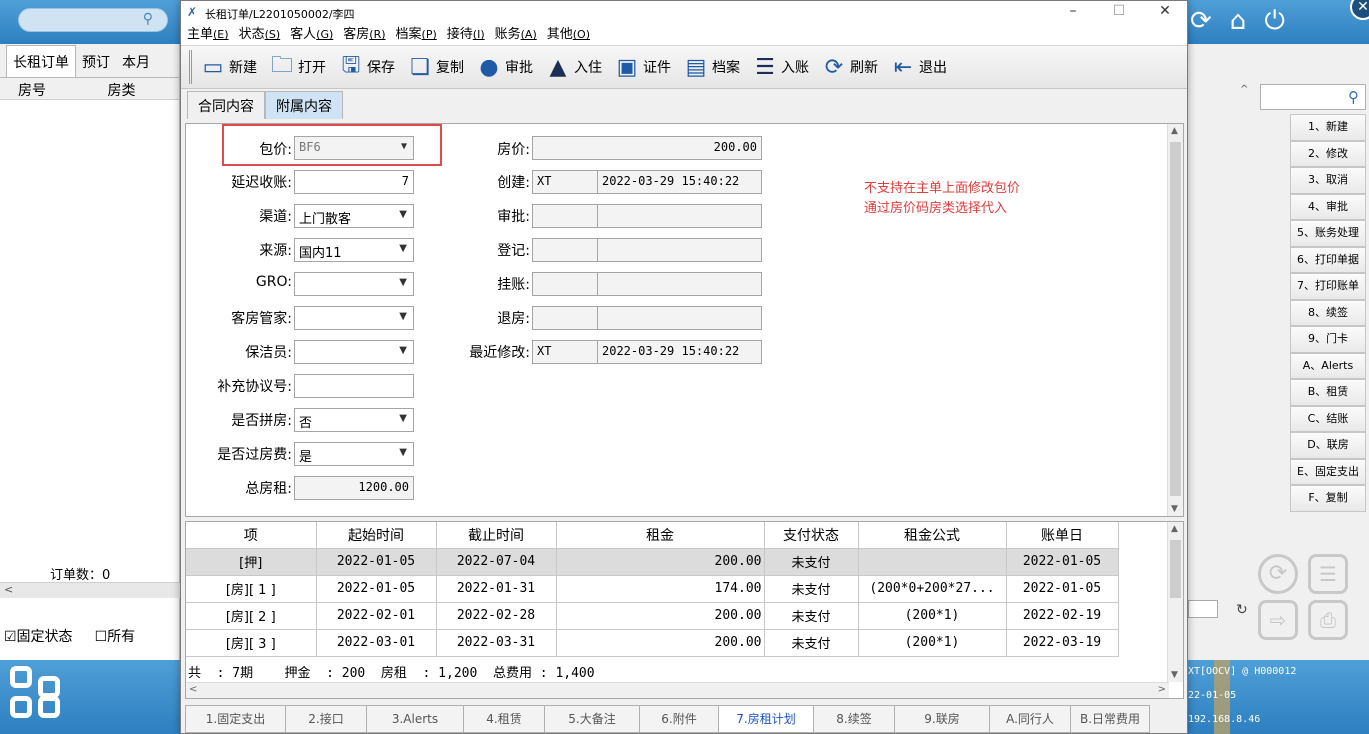 This screenshot has width=1369, height=734. I want to click on refresh-small-icon: ↻, so click(1242, 610).